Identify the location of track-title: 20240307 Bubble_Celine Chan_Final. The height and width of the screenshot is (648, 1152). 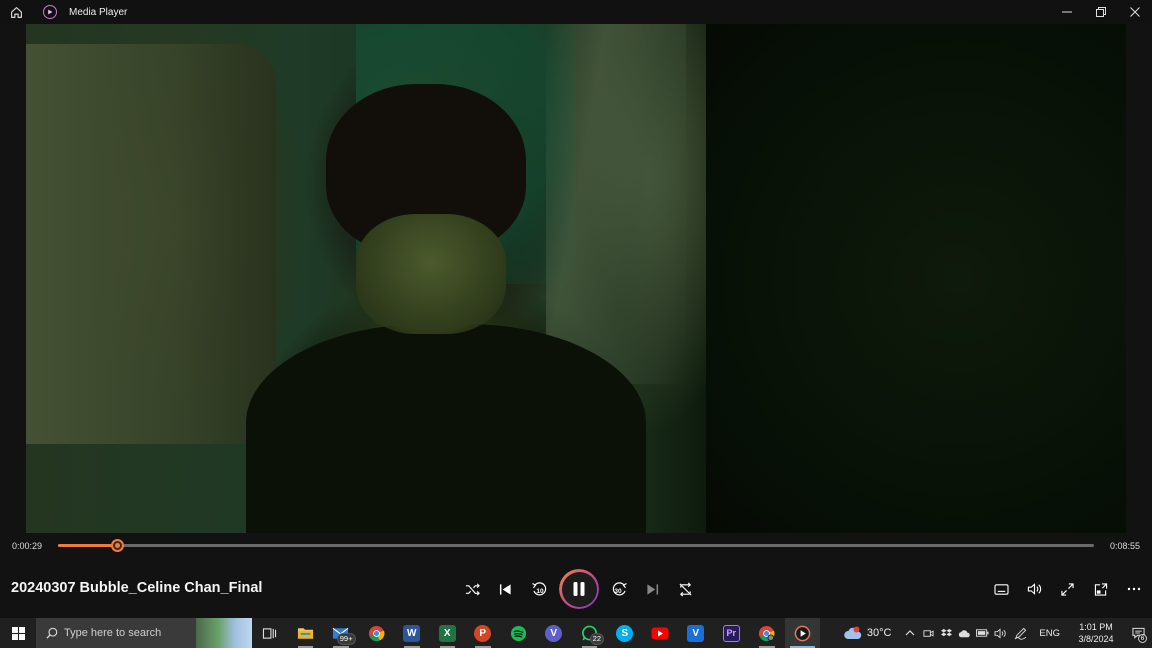
(137, 588).